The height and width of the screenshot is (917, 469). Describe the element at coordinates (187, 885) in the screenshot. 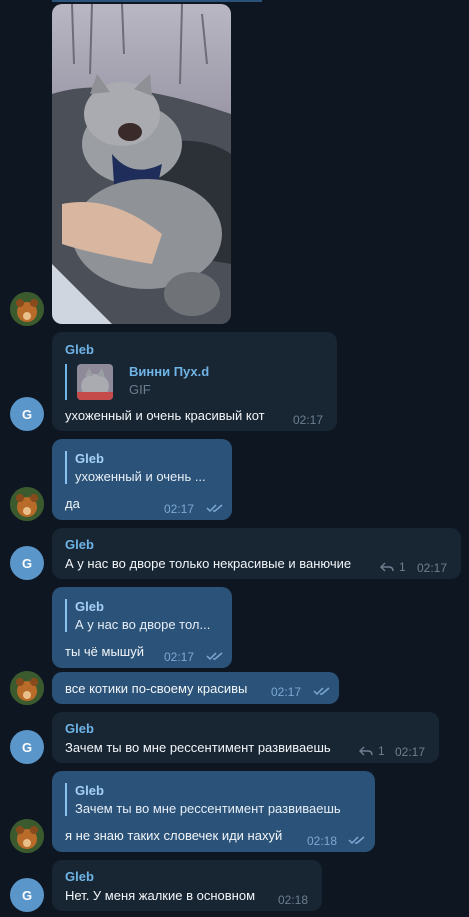

I see `message-bubble: Gleb Нет. У меня жалкие в основном 02:18` at that location.